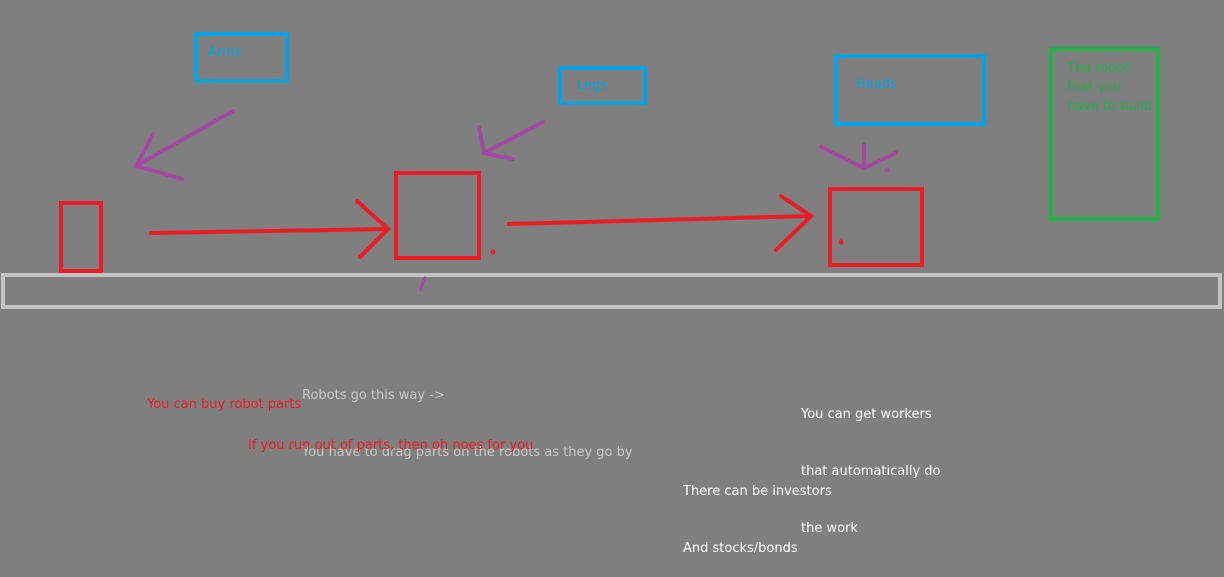 This screenshot has height=577, width=1224. Describe the element at coordinates (225, 52) in the screenshot. I see `arms-label: Arms` at that location.